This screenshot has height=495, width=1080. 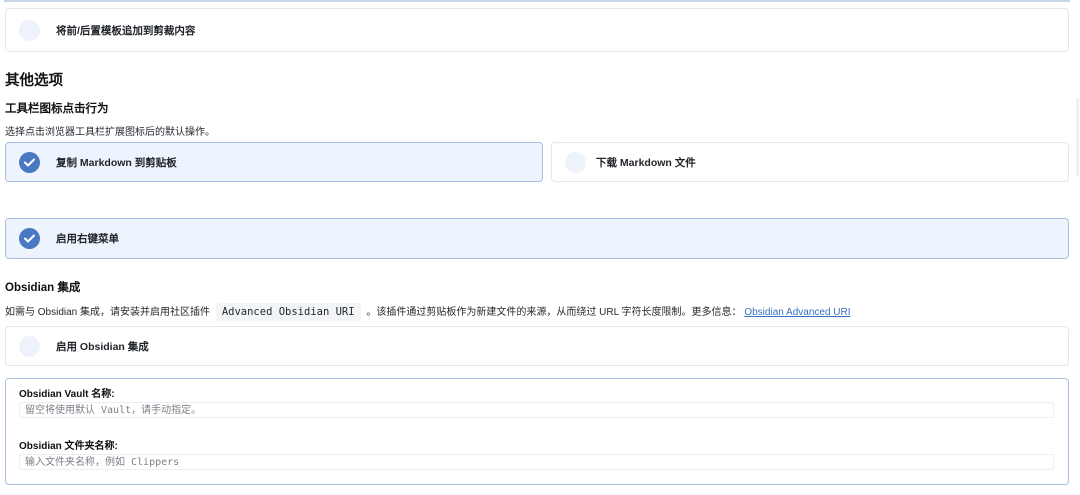 I want to click on vault-name-input, so click(x=536, y=410).